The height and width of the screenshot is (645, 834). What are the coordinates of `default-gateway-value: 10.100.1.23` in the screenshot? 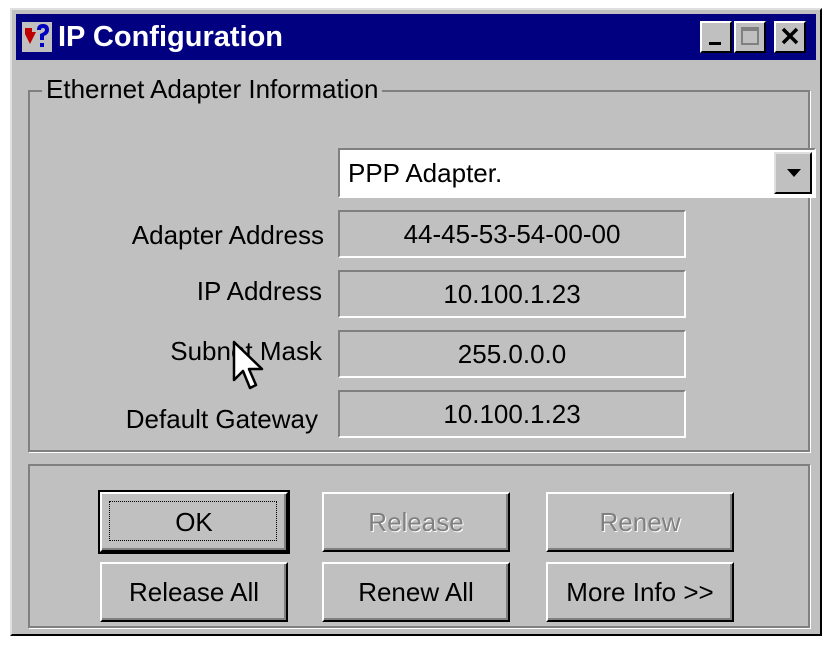 It's located at (512, 414).